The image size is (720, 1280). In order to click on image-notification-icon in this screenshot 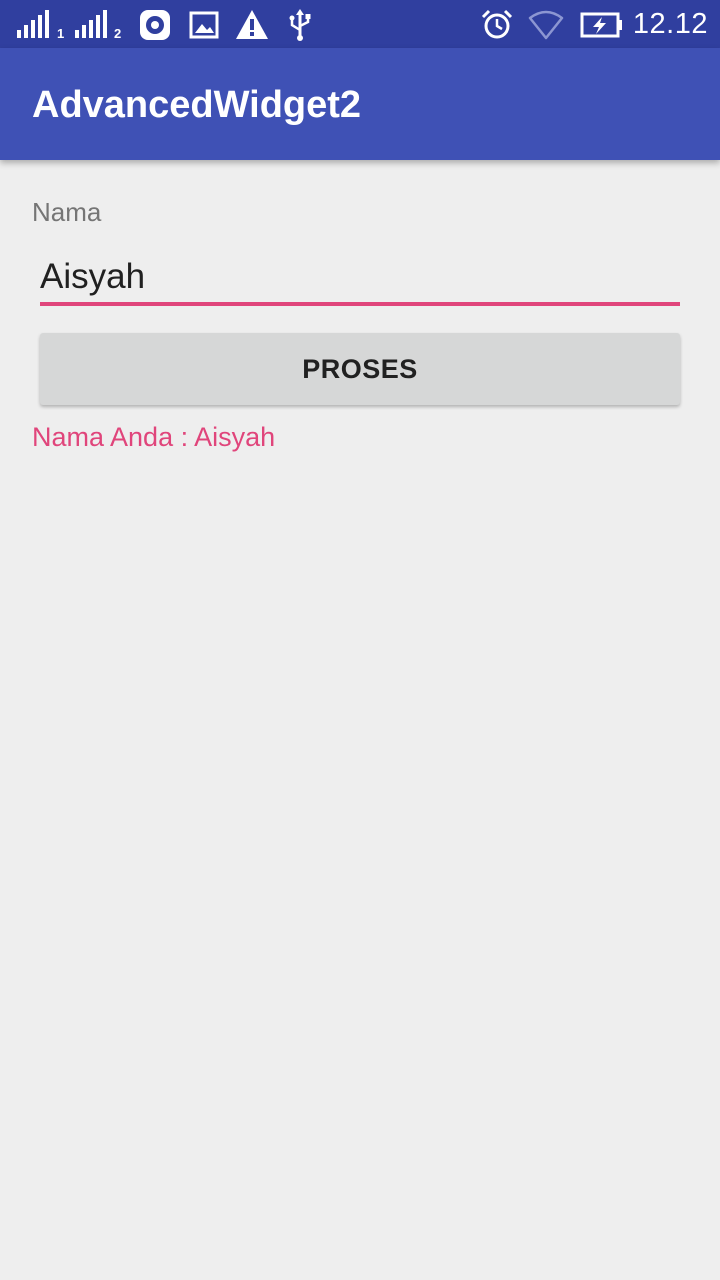, I will do `click(204, 25)`.